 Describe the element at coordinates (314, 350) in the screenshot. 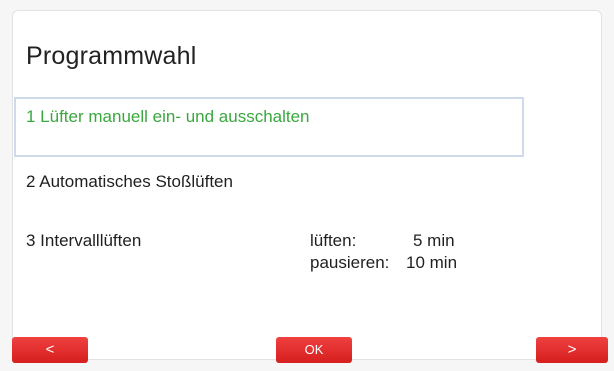

I see `ok-button: OK` at that location.